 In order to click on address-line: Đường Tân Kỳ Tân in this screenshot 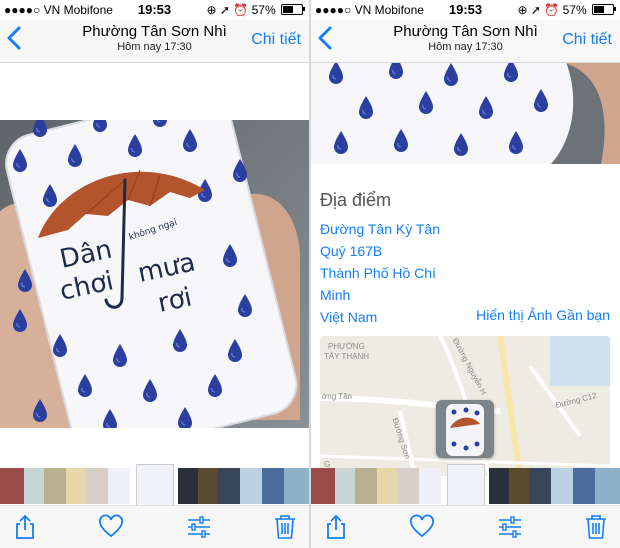, I will do `click(380, 229)`.